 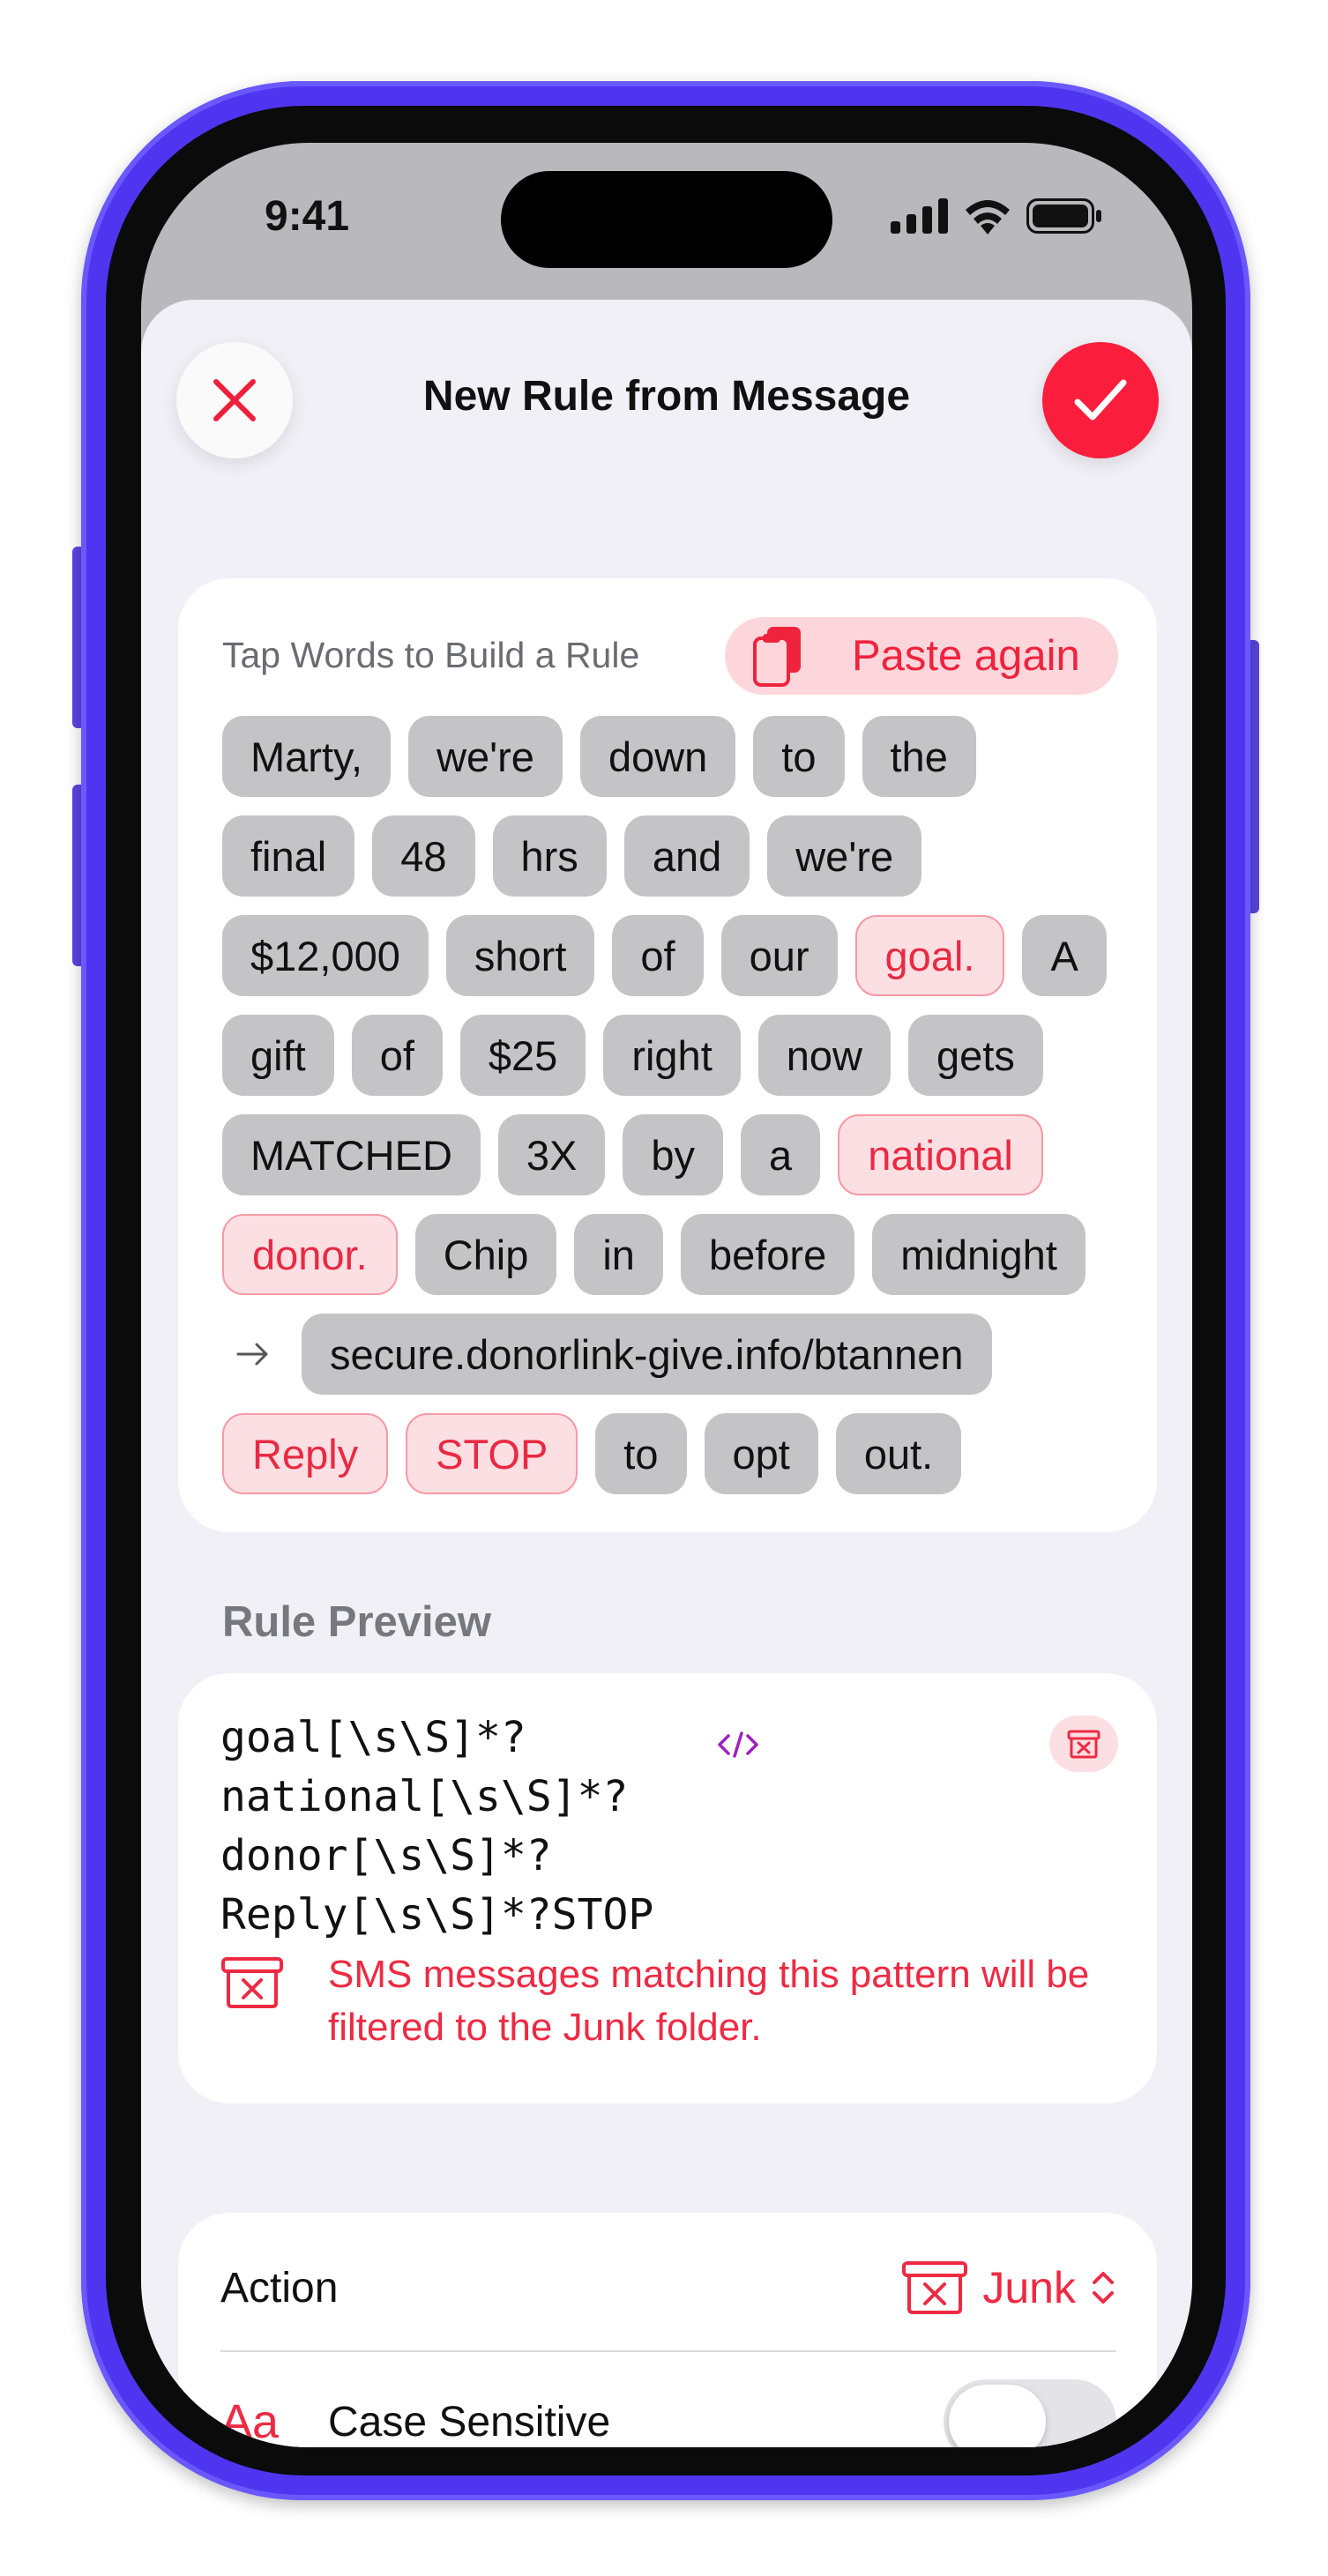 I want to click on battery-icon, so click(x=1063, y=216).